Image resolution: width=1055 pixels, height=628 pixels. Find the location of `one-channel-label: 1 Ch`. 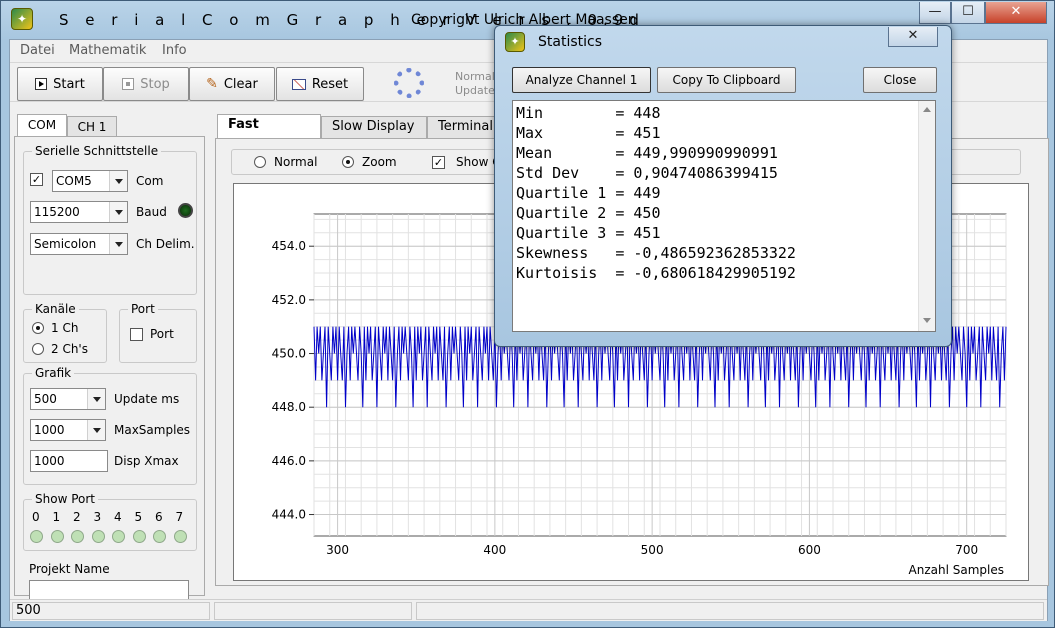

one-channel-label: 1 Ch is located at coordinates (65, 328).